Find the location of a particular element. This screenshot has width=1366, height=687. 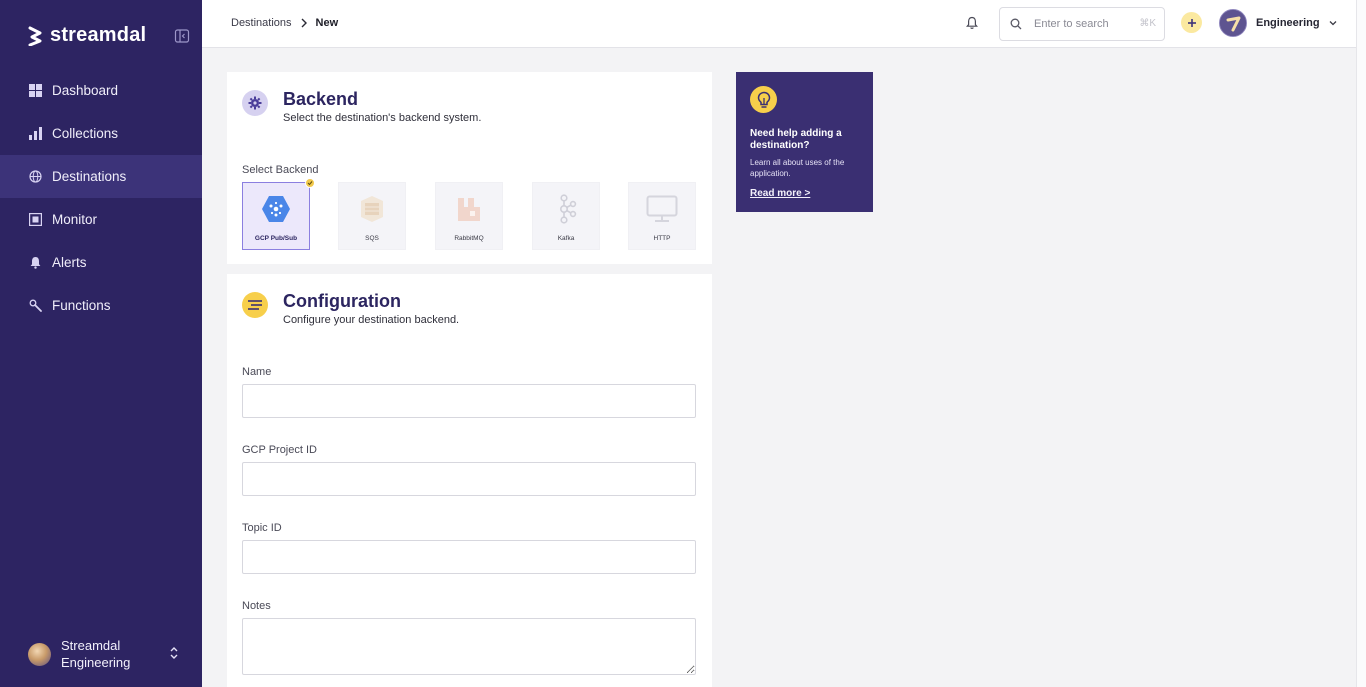

plus-icon is located at coordinates (1191, 22).